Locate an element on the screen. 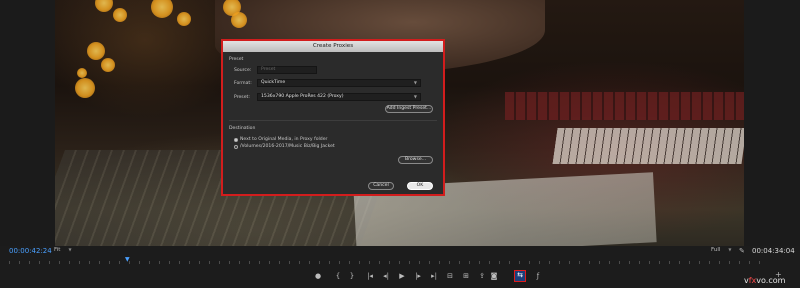 This screenshot has width=800, height=288. monitor-left-margin is located at coordinates (27, 123).